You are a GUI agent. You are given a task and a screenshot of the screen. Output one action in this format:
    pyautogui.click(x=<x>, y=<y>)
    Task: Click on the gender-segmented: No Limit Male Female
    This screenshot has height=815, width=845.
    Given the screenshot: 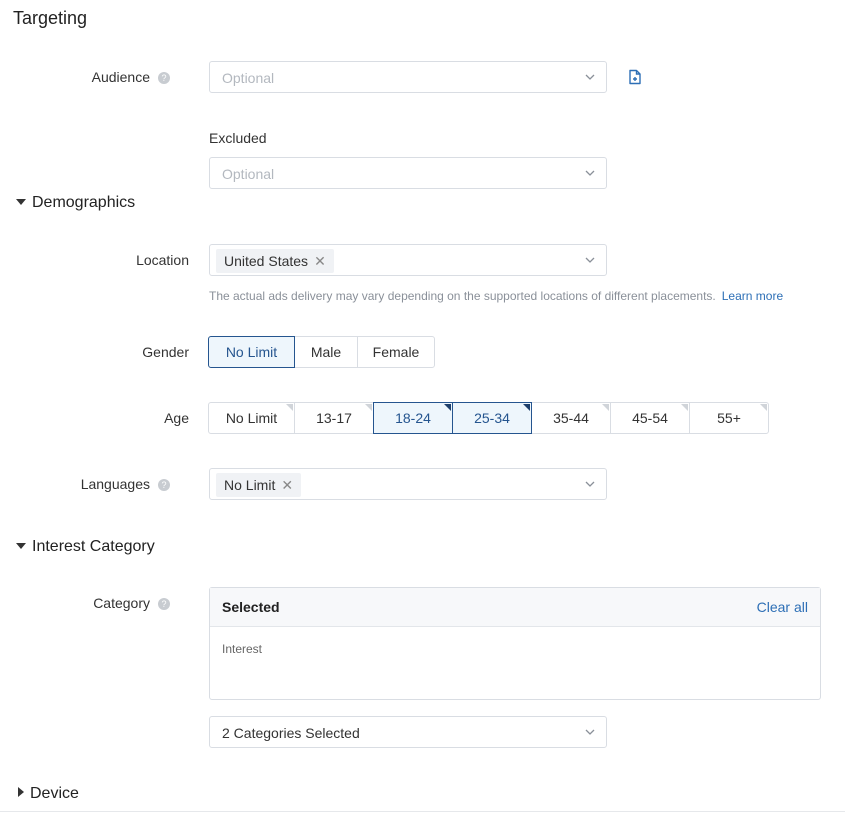 What is the action you would take?
    pyautogui.click(x=321, y=352)
    